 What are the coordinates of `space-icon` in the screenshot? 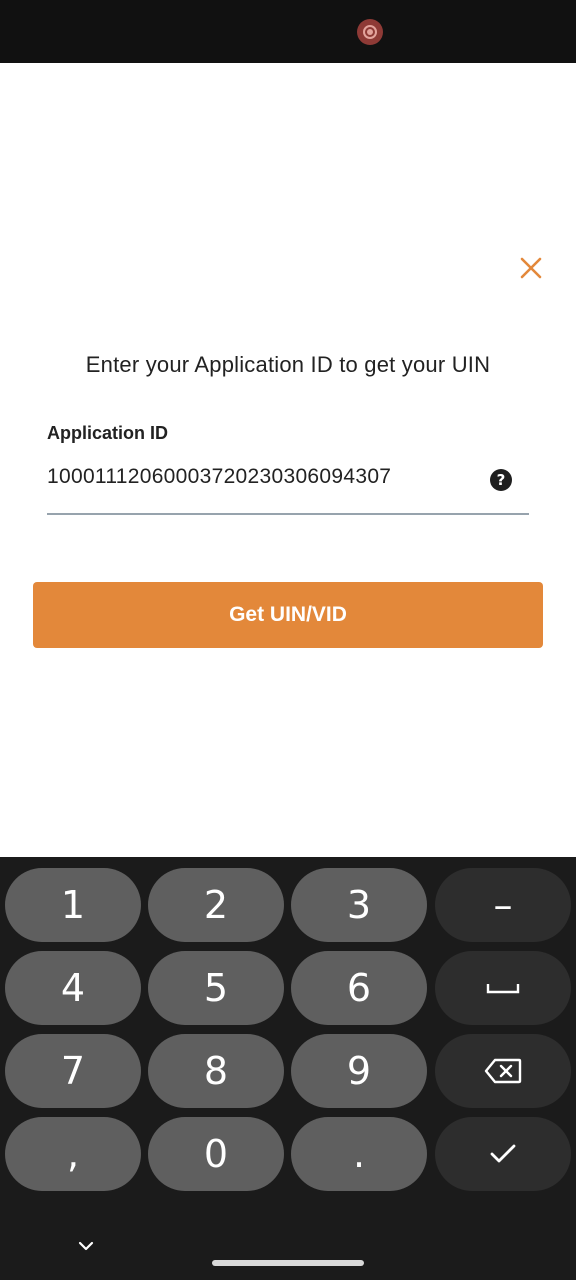 It's located at (503, 989).